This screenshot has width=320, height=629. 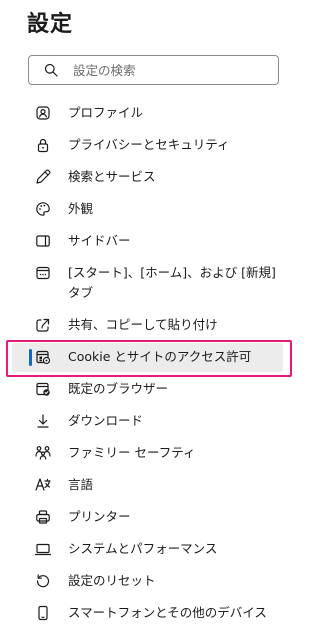 What do you see at coordinates (149, 144) in the screenshot?
I see `nav-item-label: プライバシーとセキュリティ` at bounding box center [149, 144].